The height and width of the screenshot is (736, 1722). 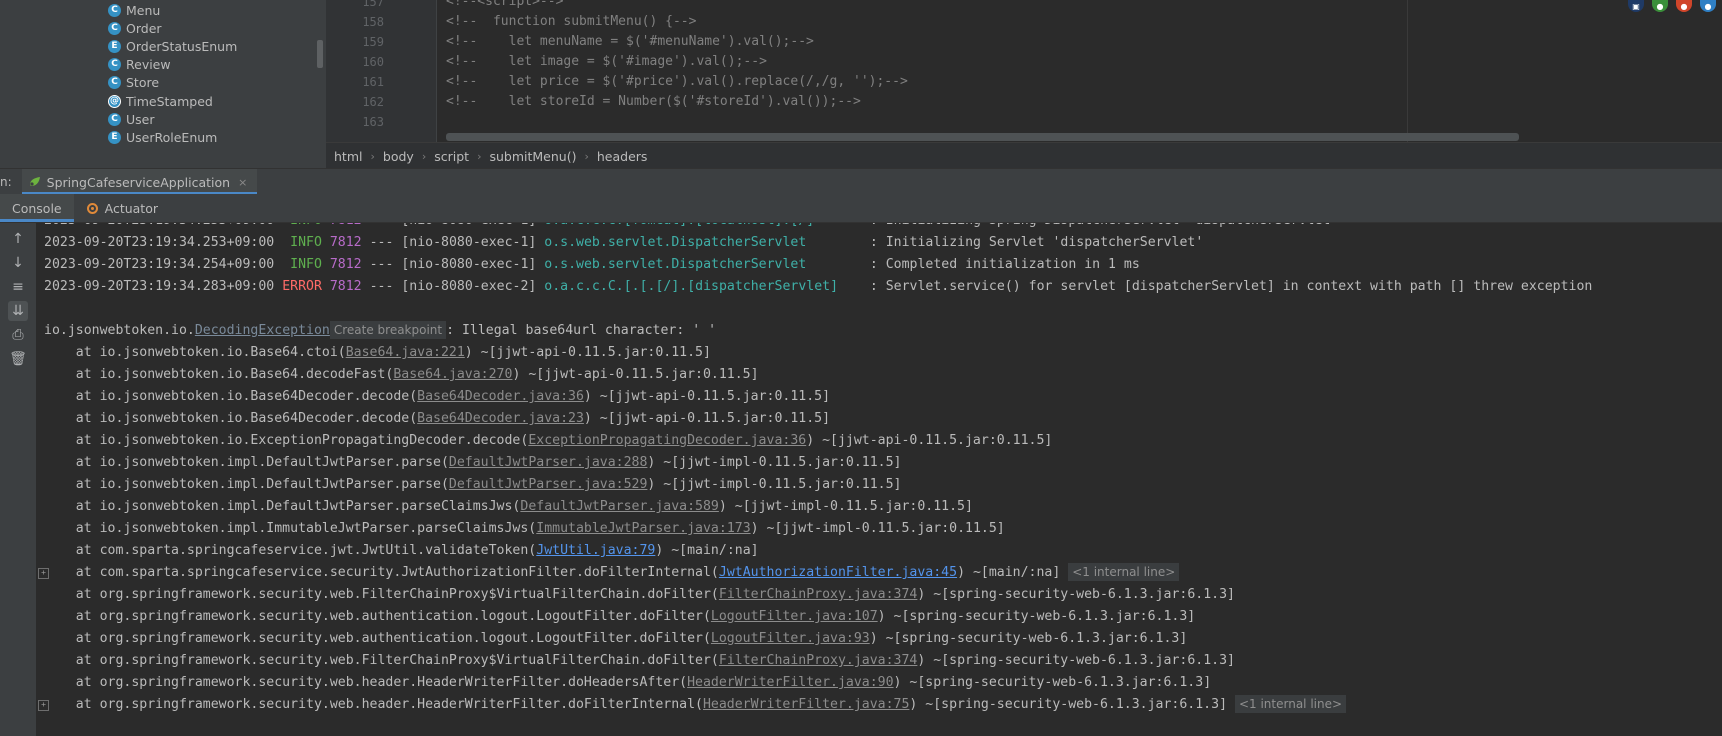 What do you see at coordinates (1708, 6) in the screenshot?
I see `edge-icon: ●` at bounding box center [1708, 6].